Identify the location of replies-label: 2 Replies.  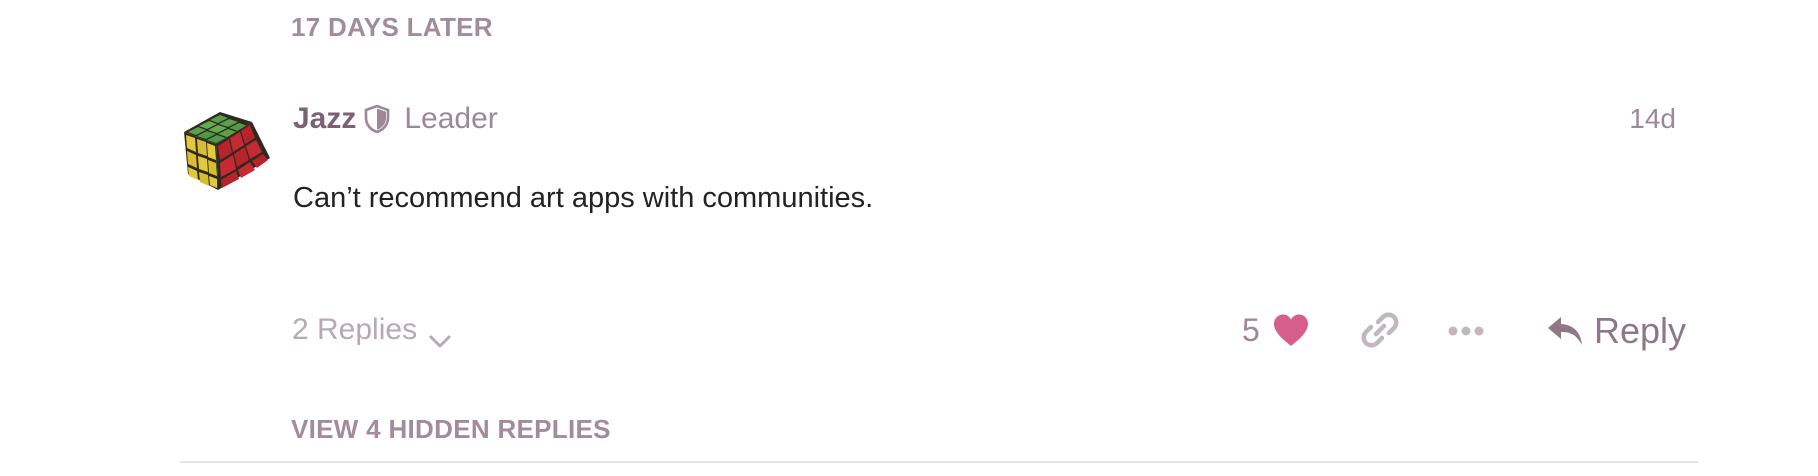
(355, 329).